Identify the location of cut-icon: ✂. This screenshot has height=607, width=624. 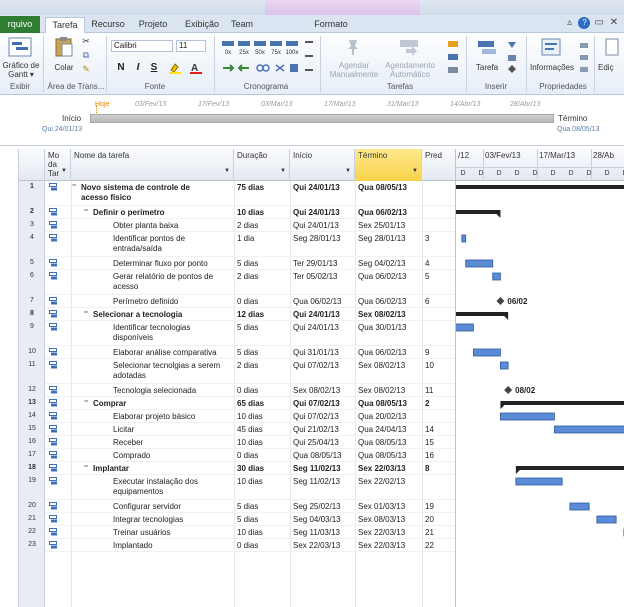
(86, 41).